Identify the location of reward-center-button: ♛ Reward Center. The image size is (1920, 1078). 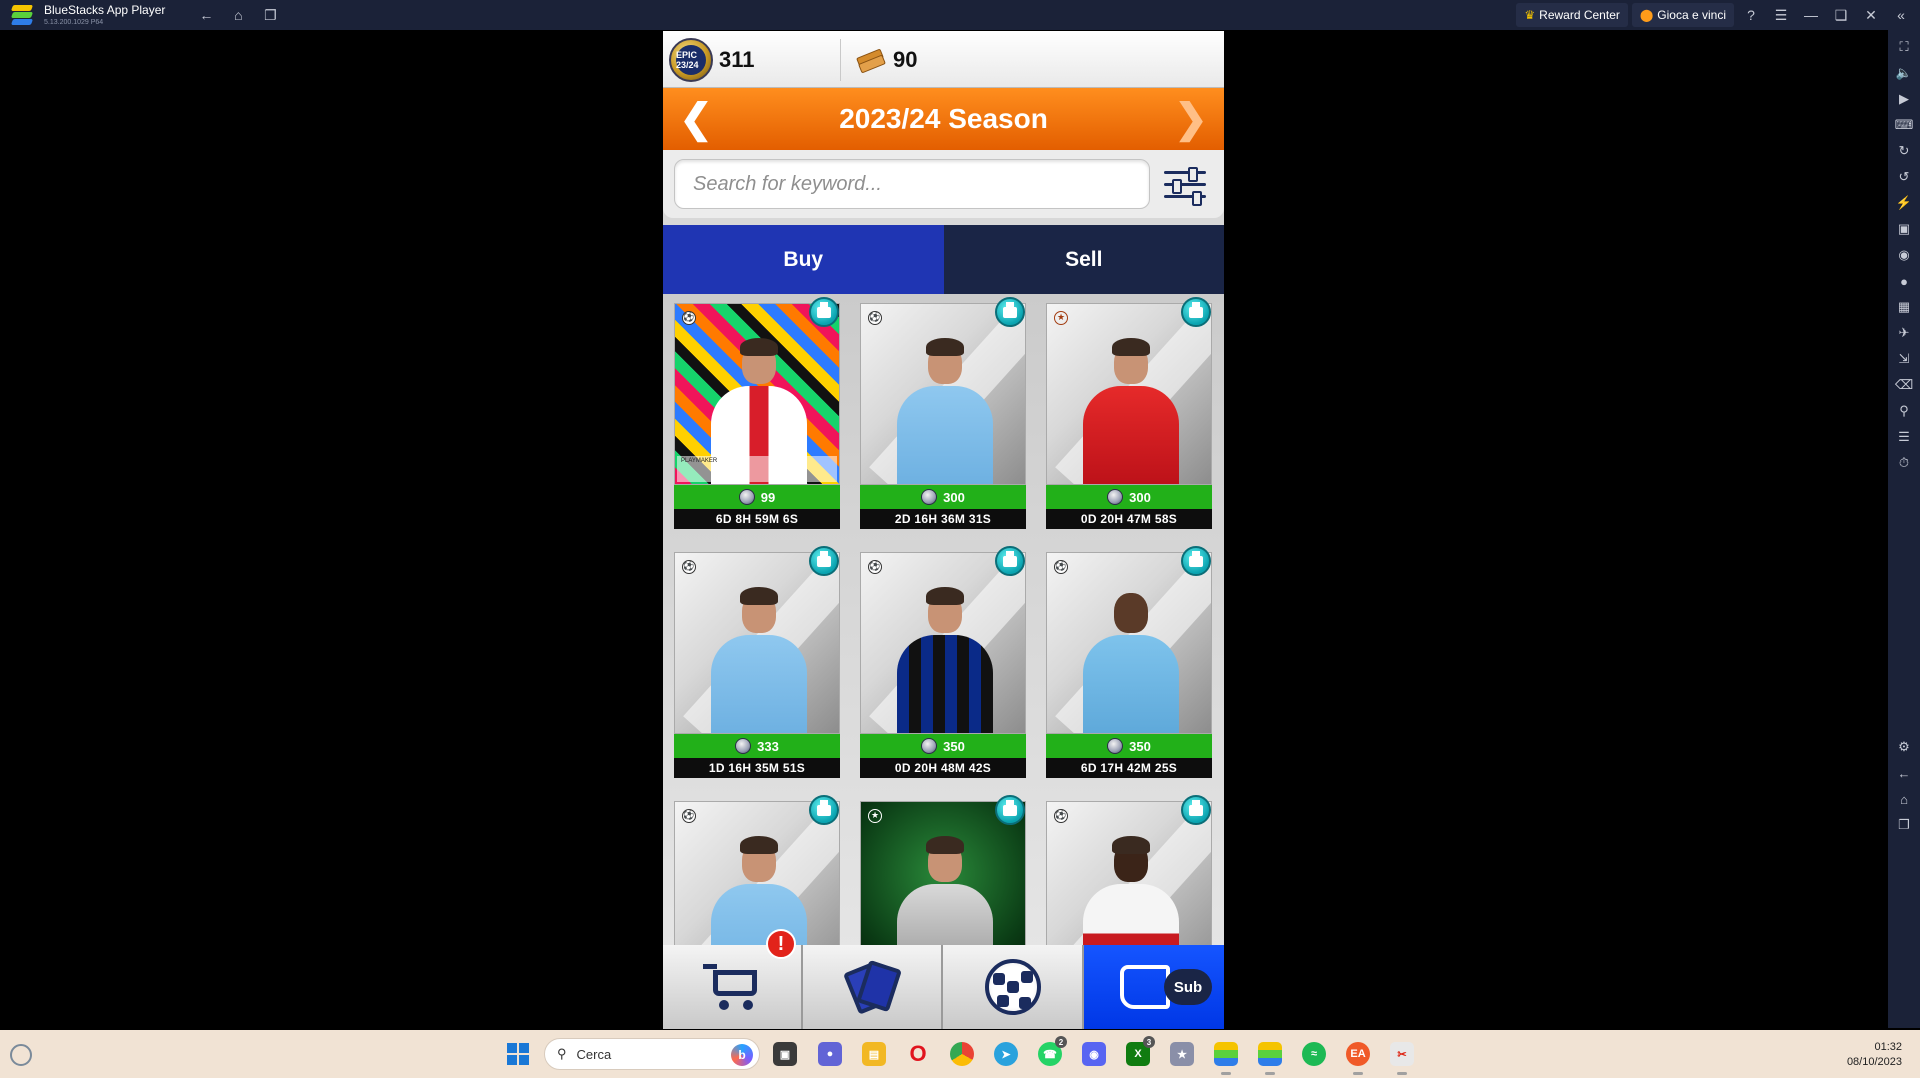
(1572, 15).